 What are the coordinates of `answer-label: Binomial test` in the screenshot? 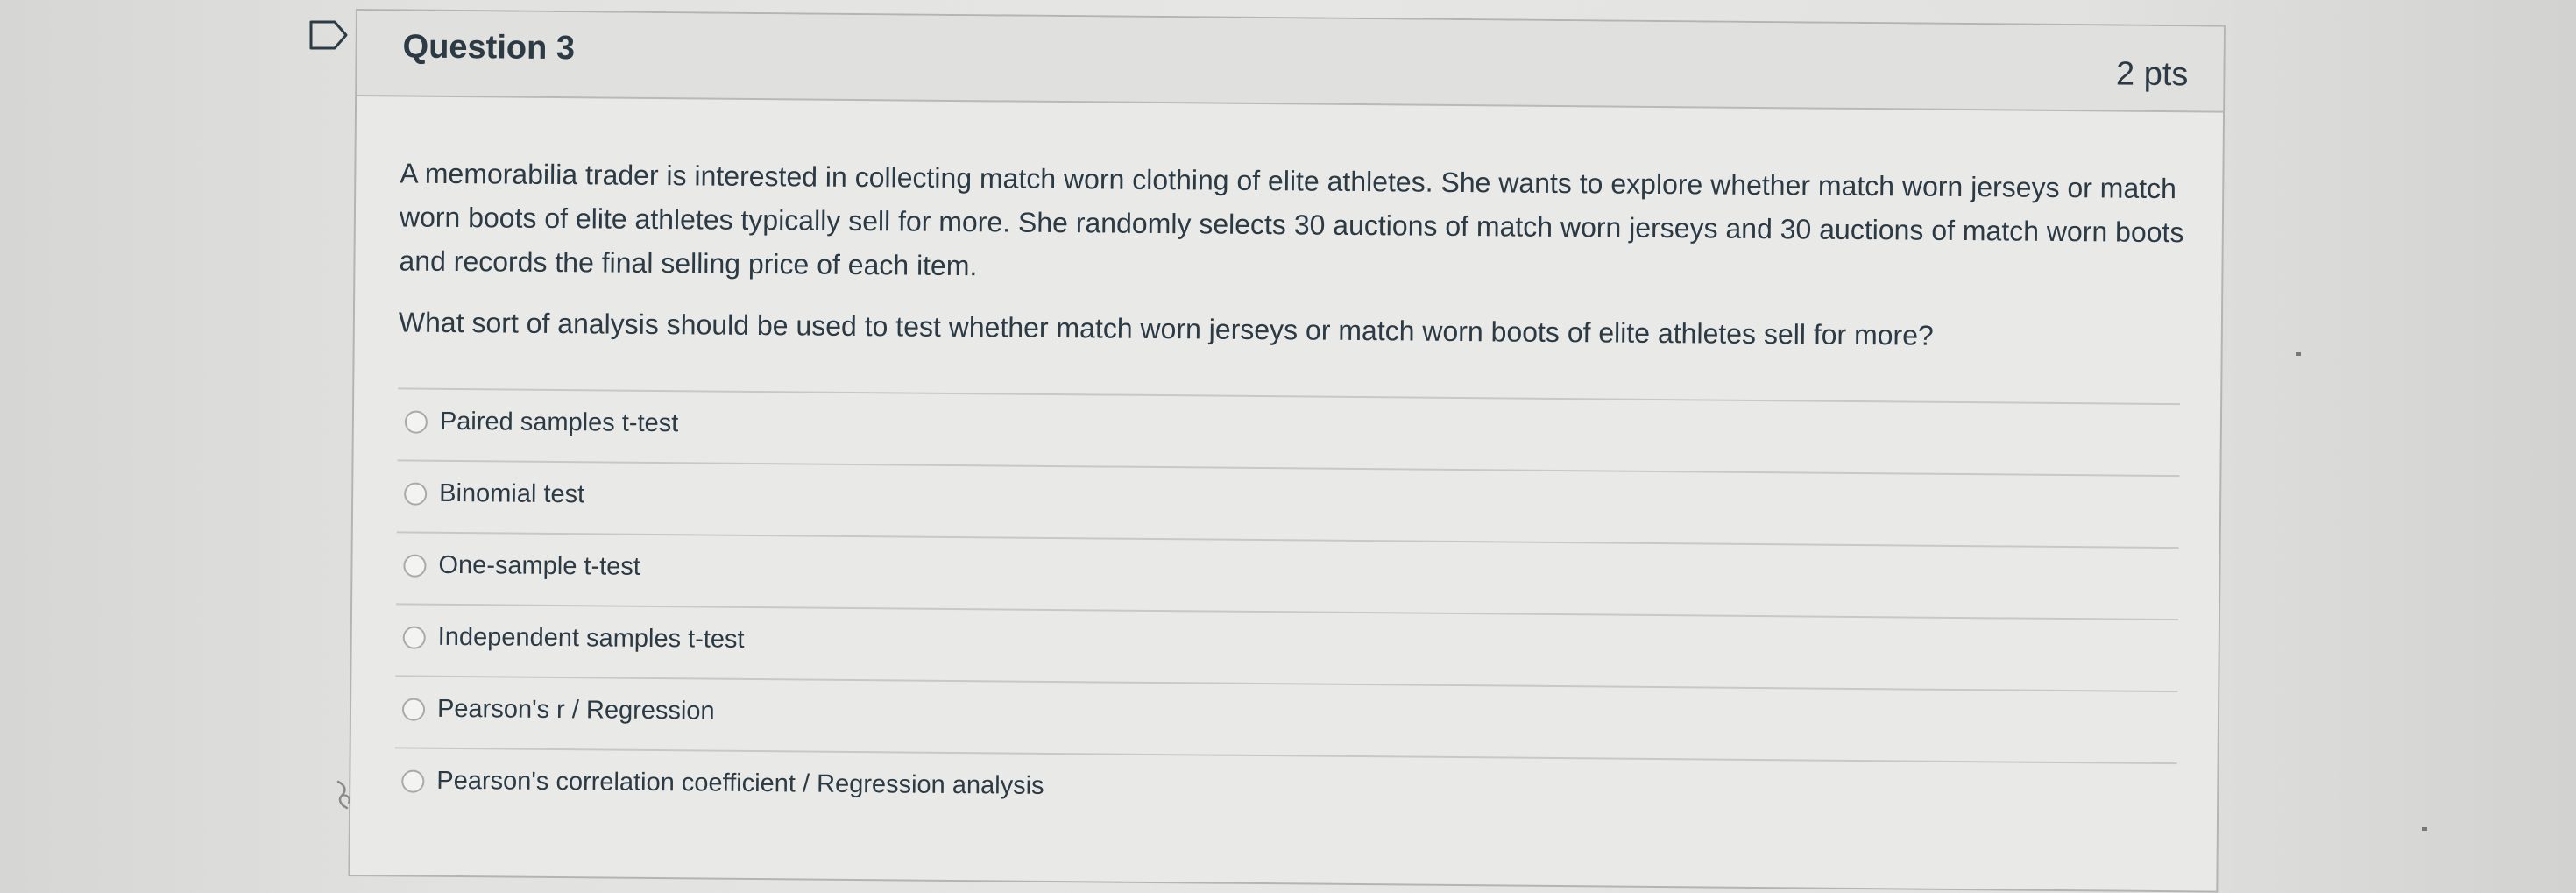 It's located at (511, 494).